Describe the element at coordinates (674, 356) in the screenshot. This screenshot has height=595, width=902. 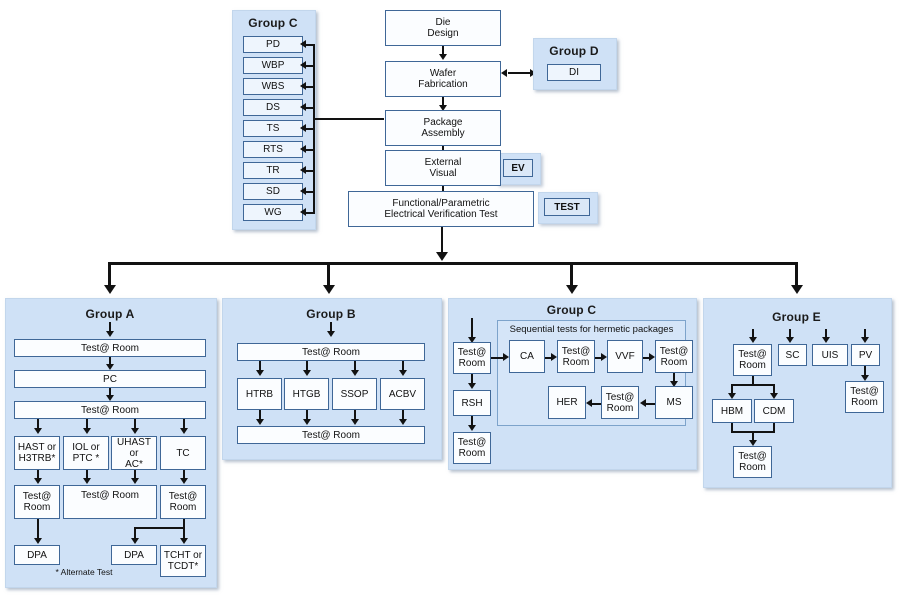
I see `gc-seq-test-room-2: Test@ Room` at that location.